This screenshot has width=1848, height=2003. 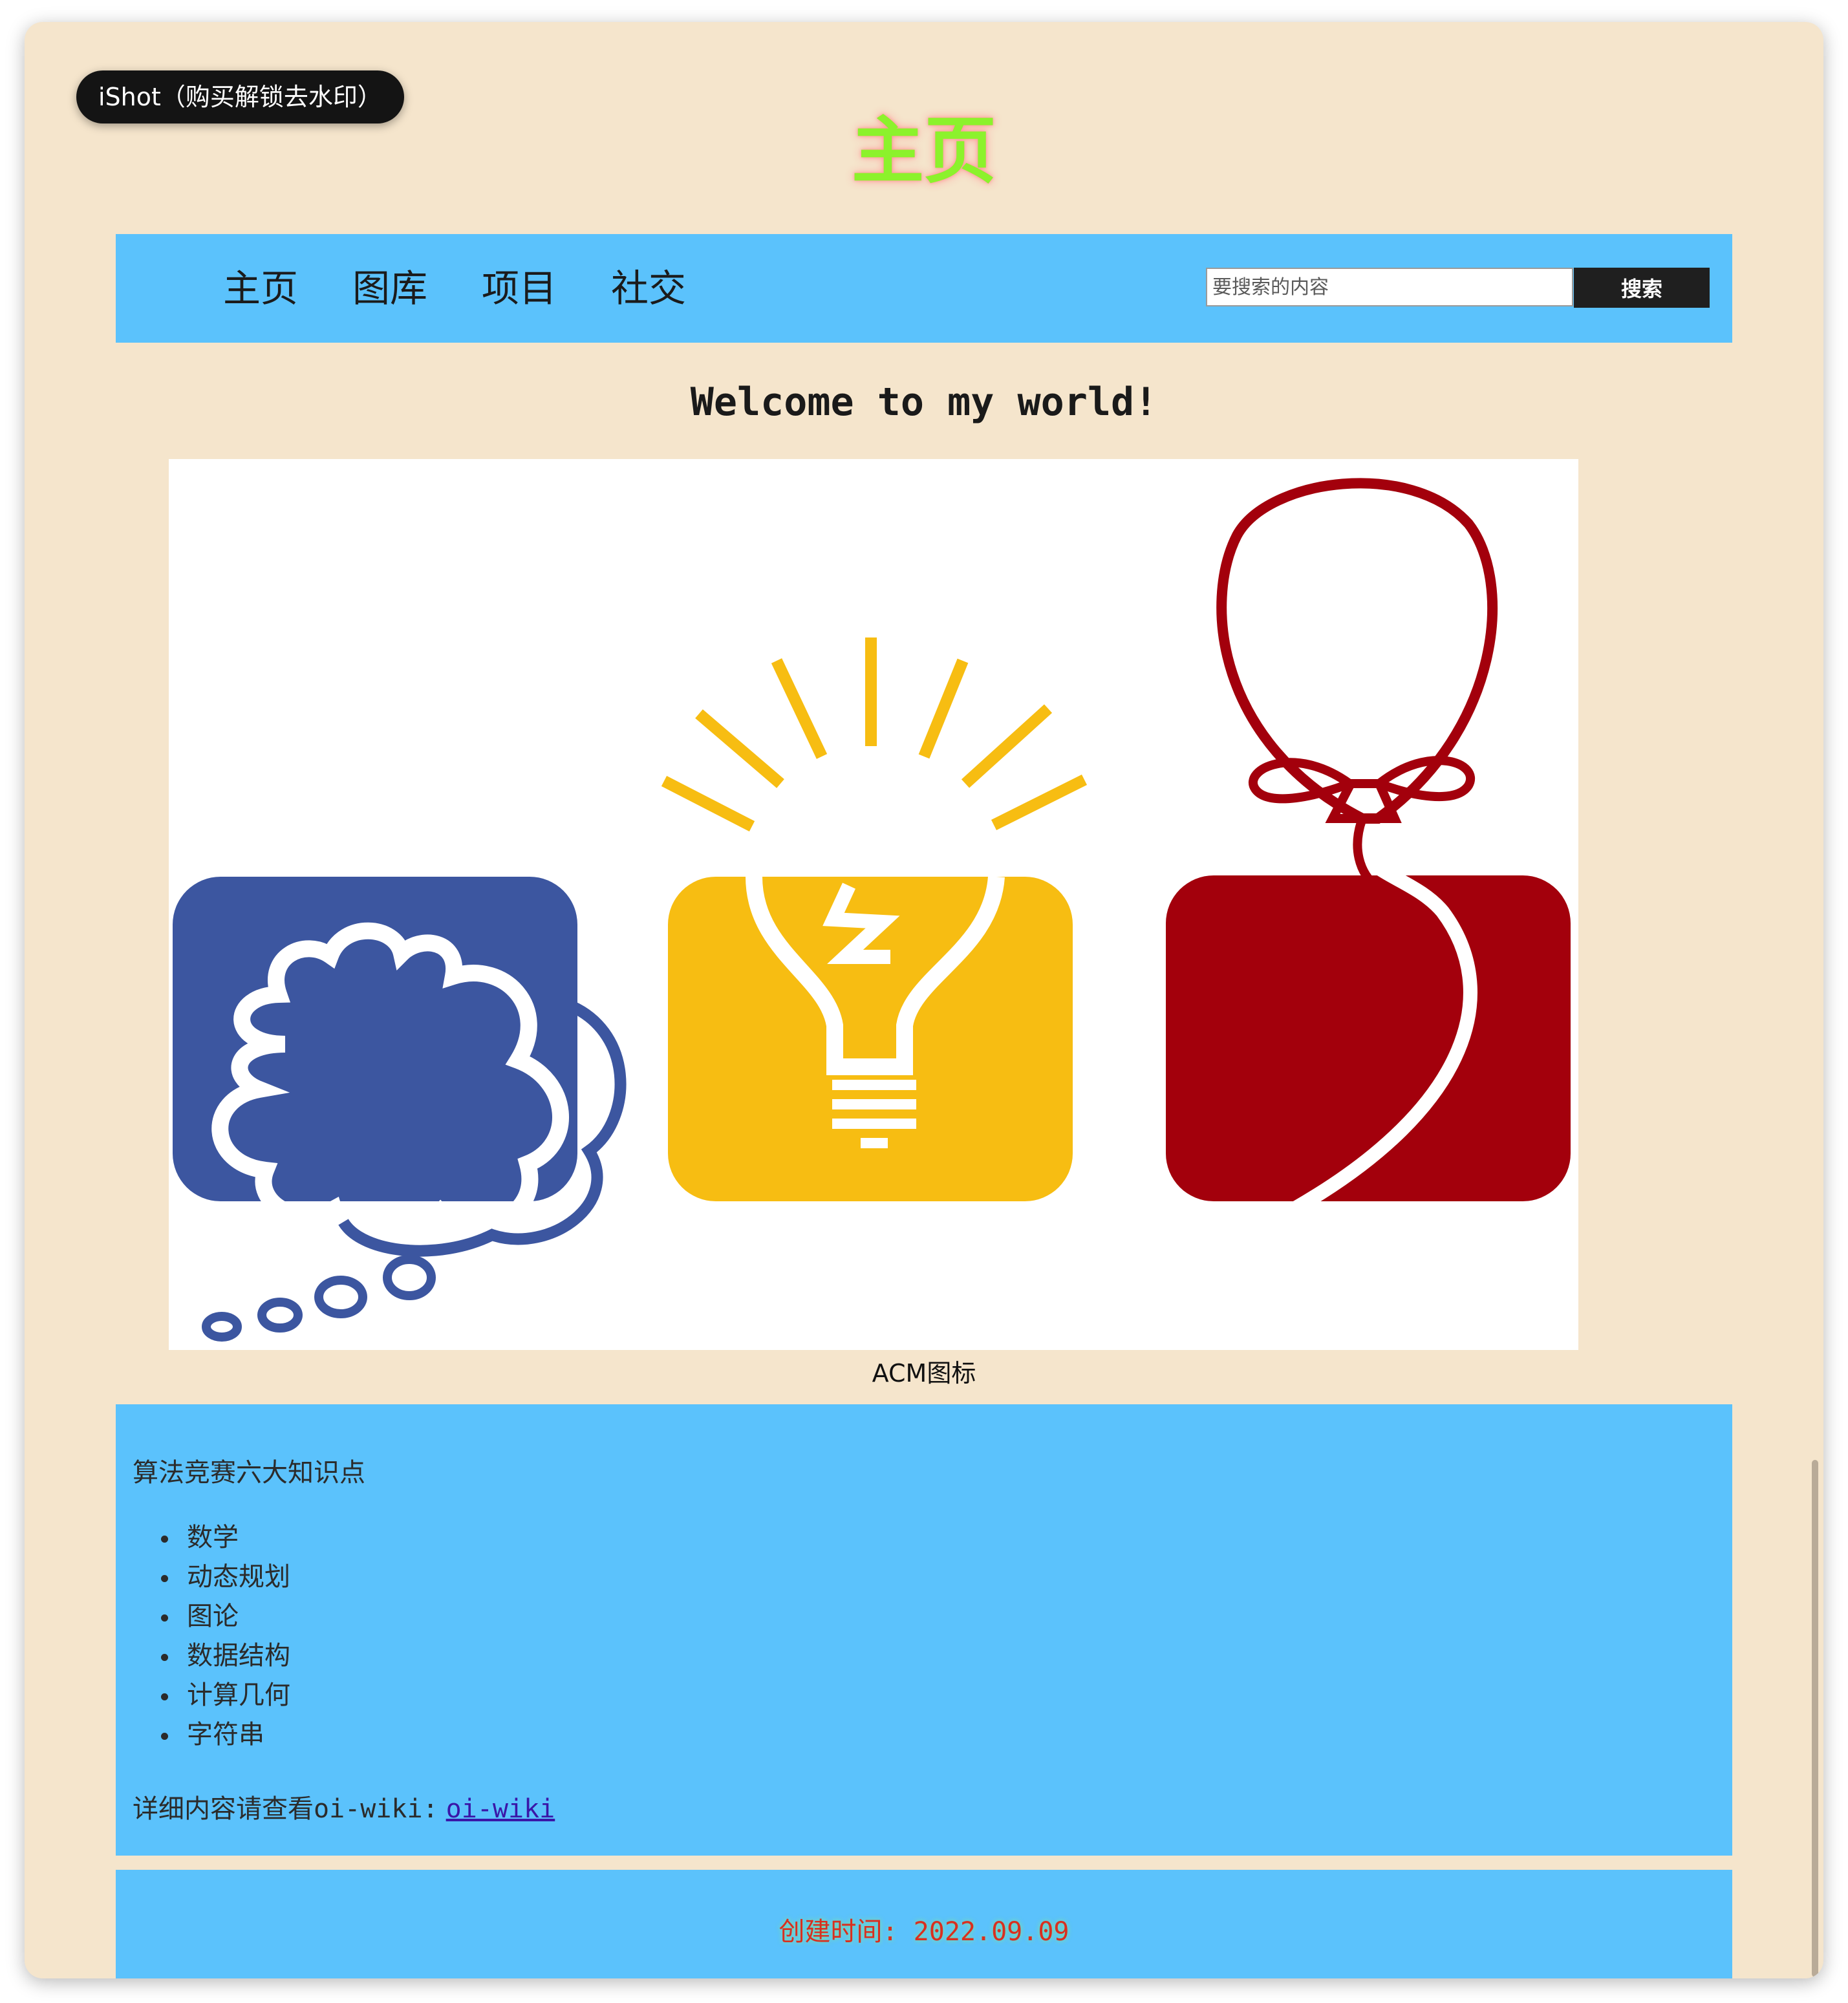 What do you see at coordinates (285, 1809) in the screenshot?
I see `more-info-text: 详细内容请查看oi-wiki:` at bounding box center [285, 1809].